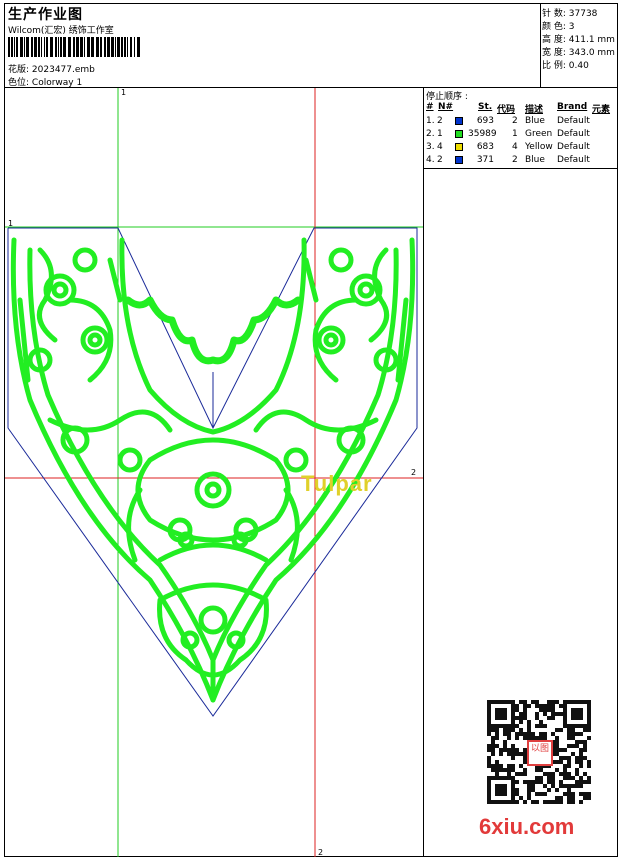  I want to click on site-watermark: 6xiu.com, so click(527, 826).